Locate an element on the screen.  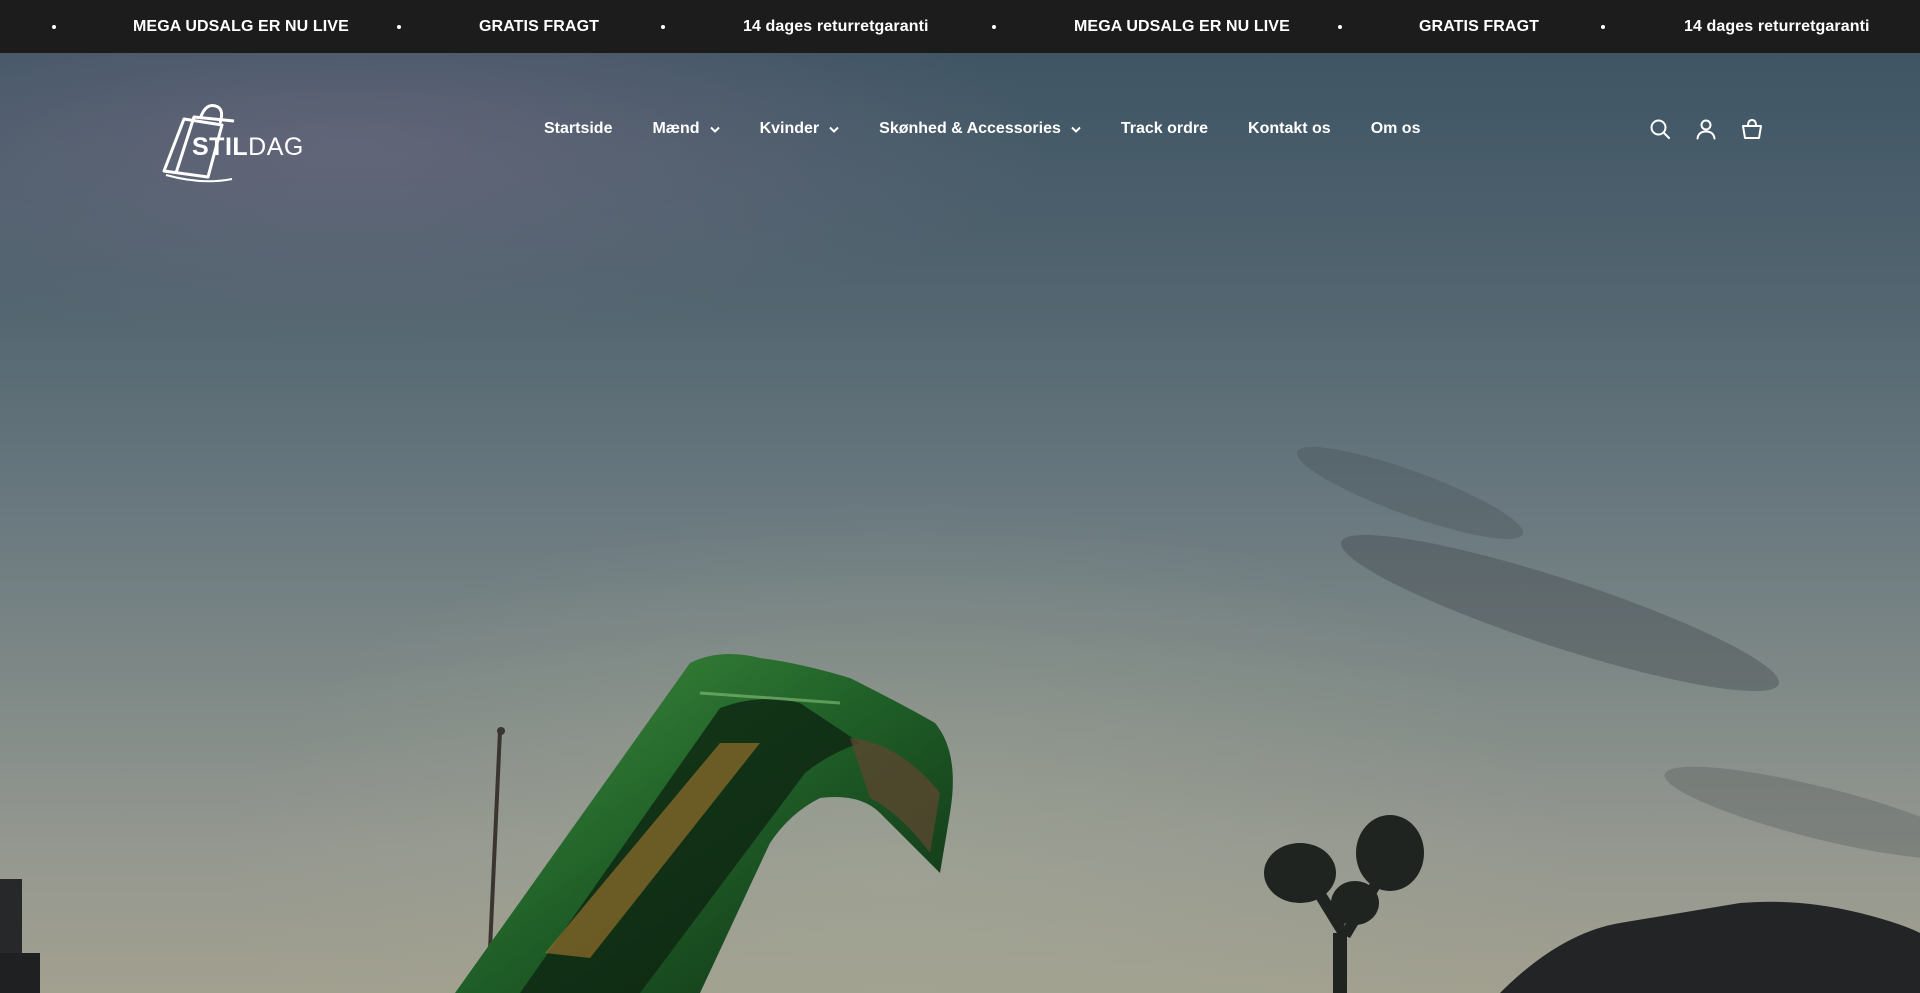
nav-item-skonhed-accessories: Skønhed & Accessories is located at coordinates (980, 129).